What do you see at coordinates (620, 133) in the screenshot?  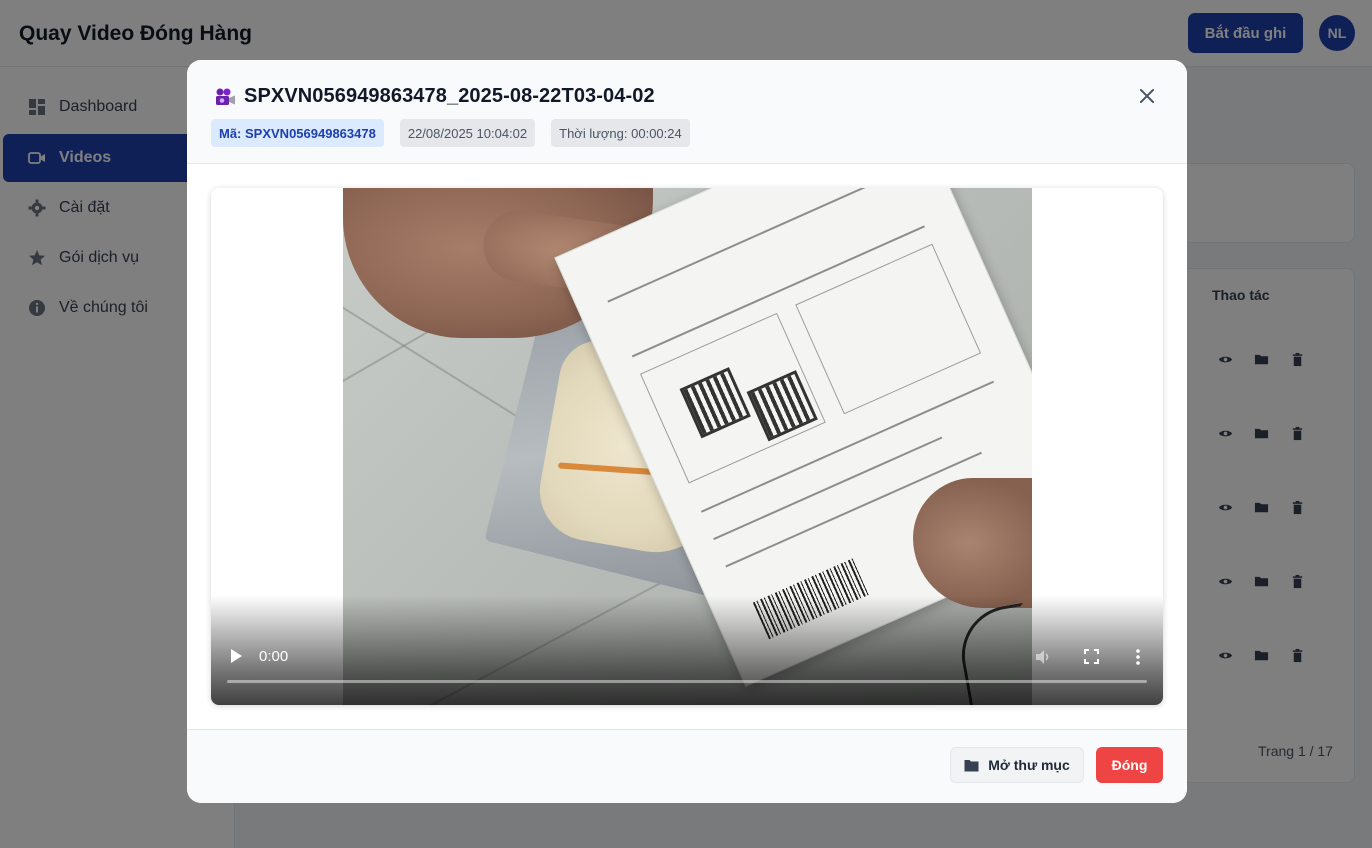 I see `duration-badge: Thời lượng: 00:00:24` at bounding box center [620, 133].